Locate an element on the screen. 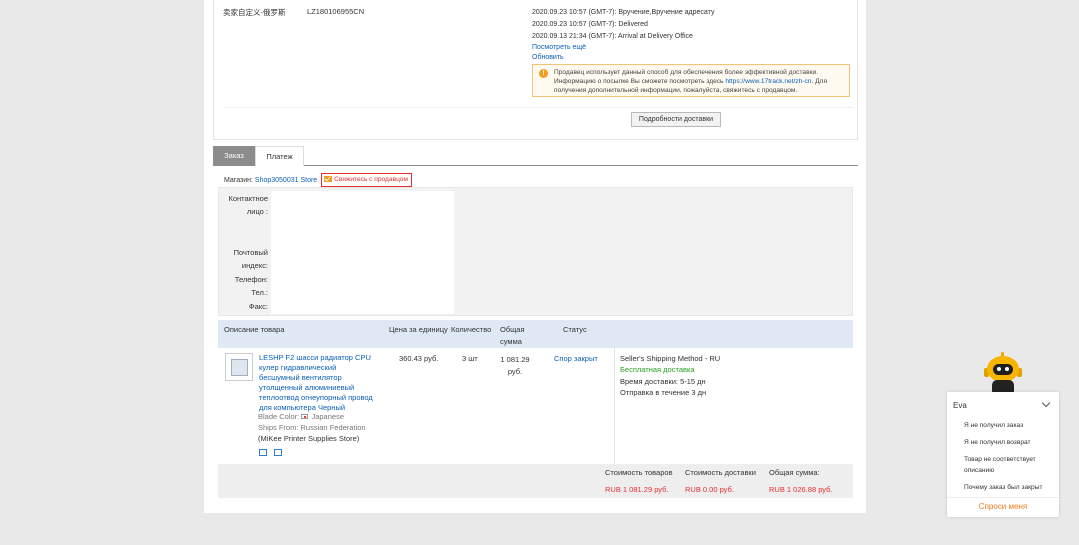  postal-code-label: Почтовый is located at coordinates (250, 252).